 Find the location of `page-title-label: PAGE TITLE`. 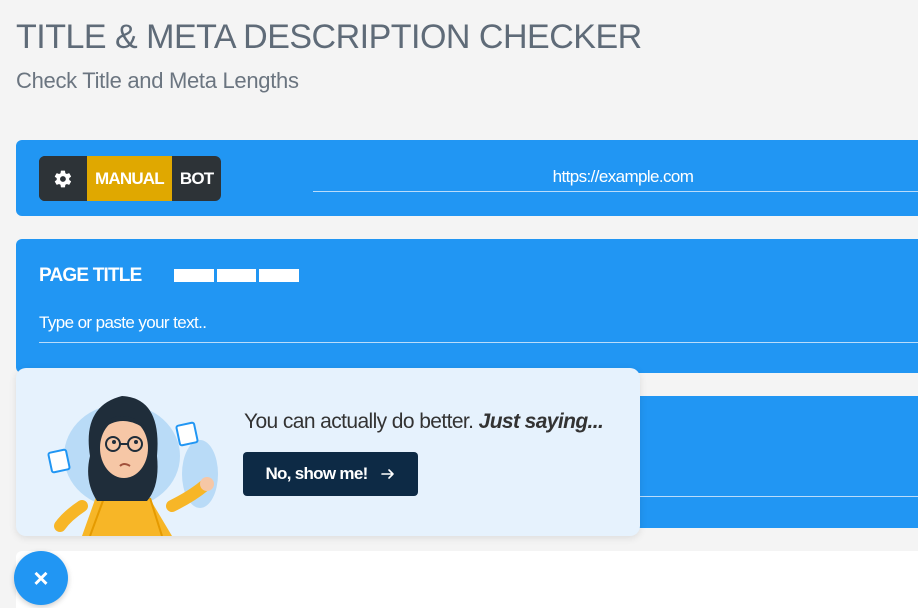

page-title-label: PAGE TITLE is located at coordinates (90, 275).